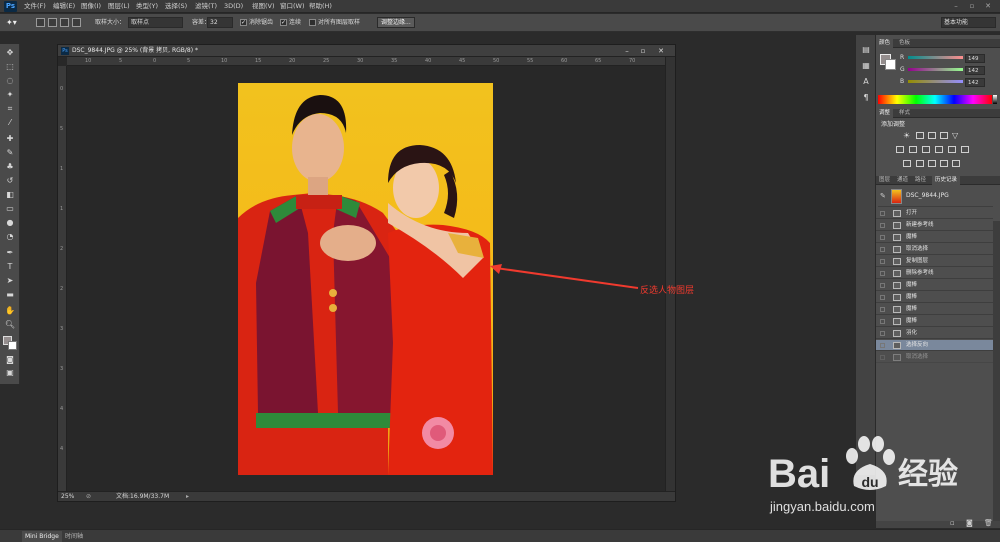  Describe the element at coordinates (935, 69) in the screenshot. I see `green-slider` at that location.